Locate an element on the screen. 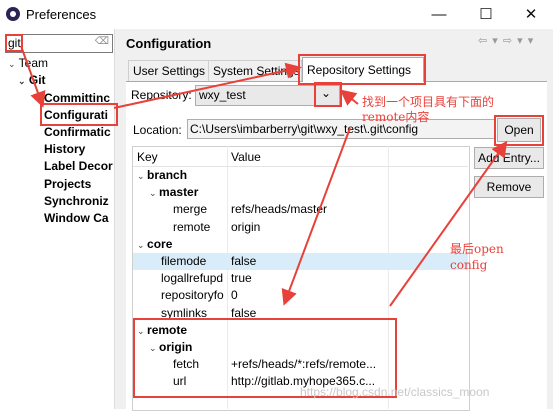 Image resolution: width=553 pixels, height=411 pixels. annotation-note-config: config is located at coordinates (469, 265).